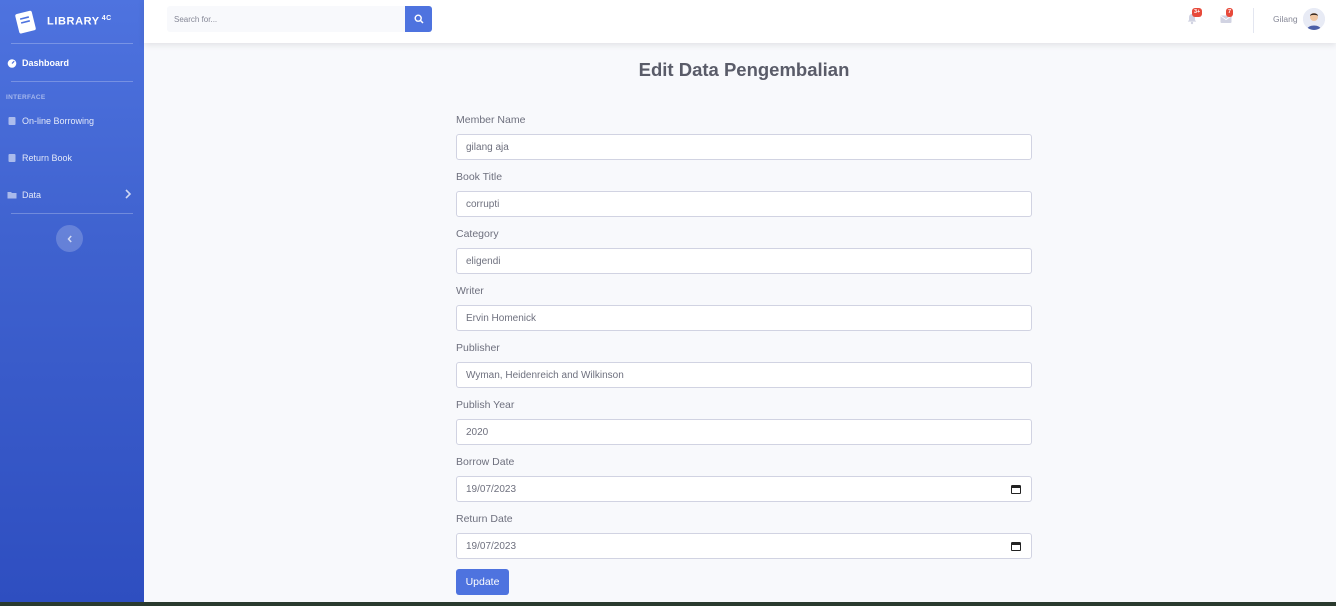  What do you see at coordinates (1197, 12) in the screenshot?
I see `alerts-badge: 3+` at bounding box center [1197, 12].